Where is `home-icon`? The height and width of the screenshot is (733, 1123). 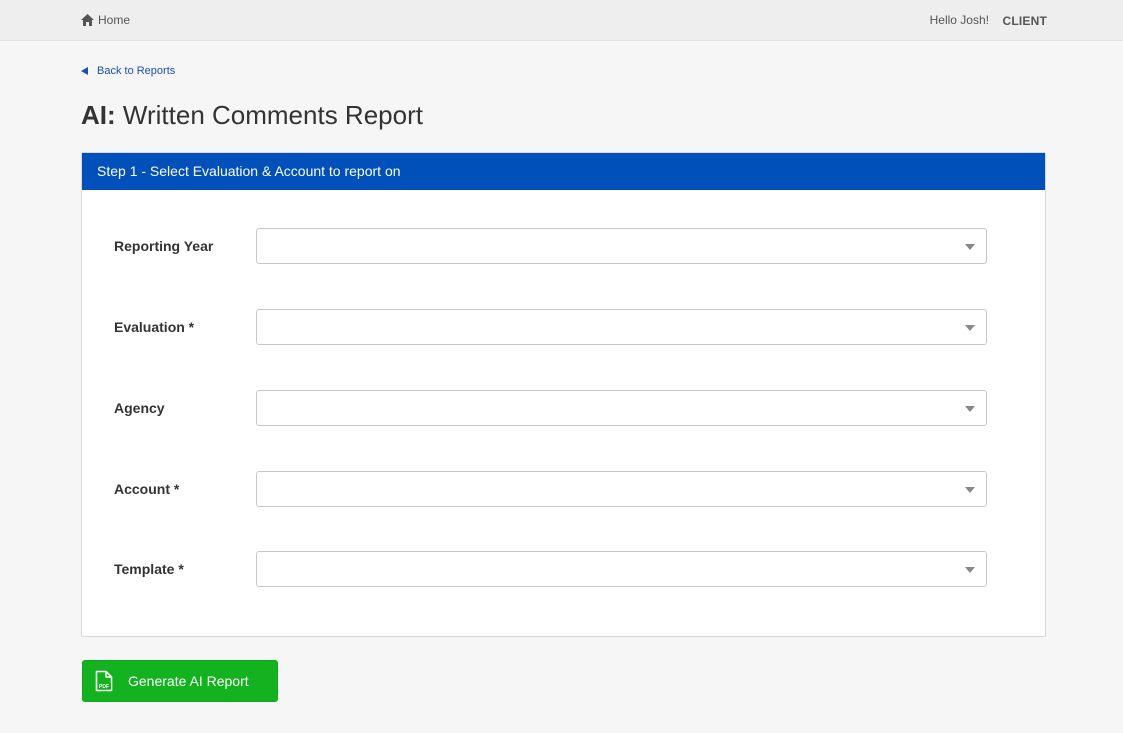
home-icon is located at coordinates (87, 20).